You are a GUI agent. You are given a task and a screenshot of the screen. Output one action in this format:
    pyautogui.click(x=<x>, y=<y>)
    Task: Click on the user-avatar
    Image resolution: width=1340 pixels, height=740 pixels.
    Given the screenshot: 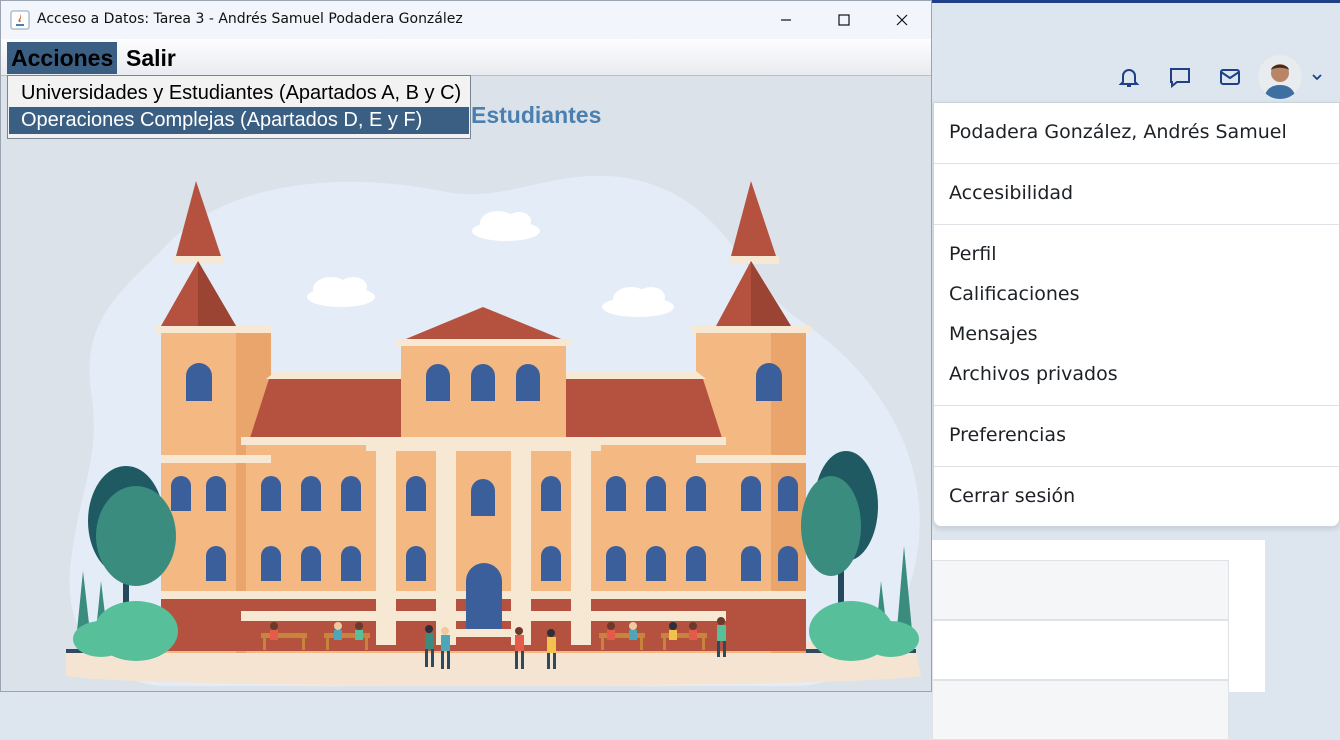 What is the action you would take?
    pyautogui.click(x=1280, y=77)
    